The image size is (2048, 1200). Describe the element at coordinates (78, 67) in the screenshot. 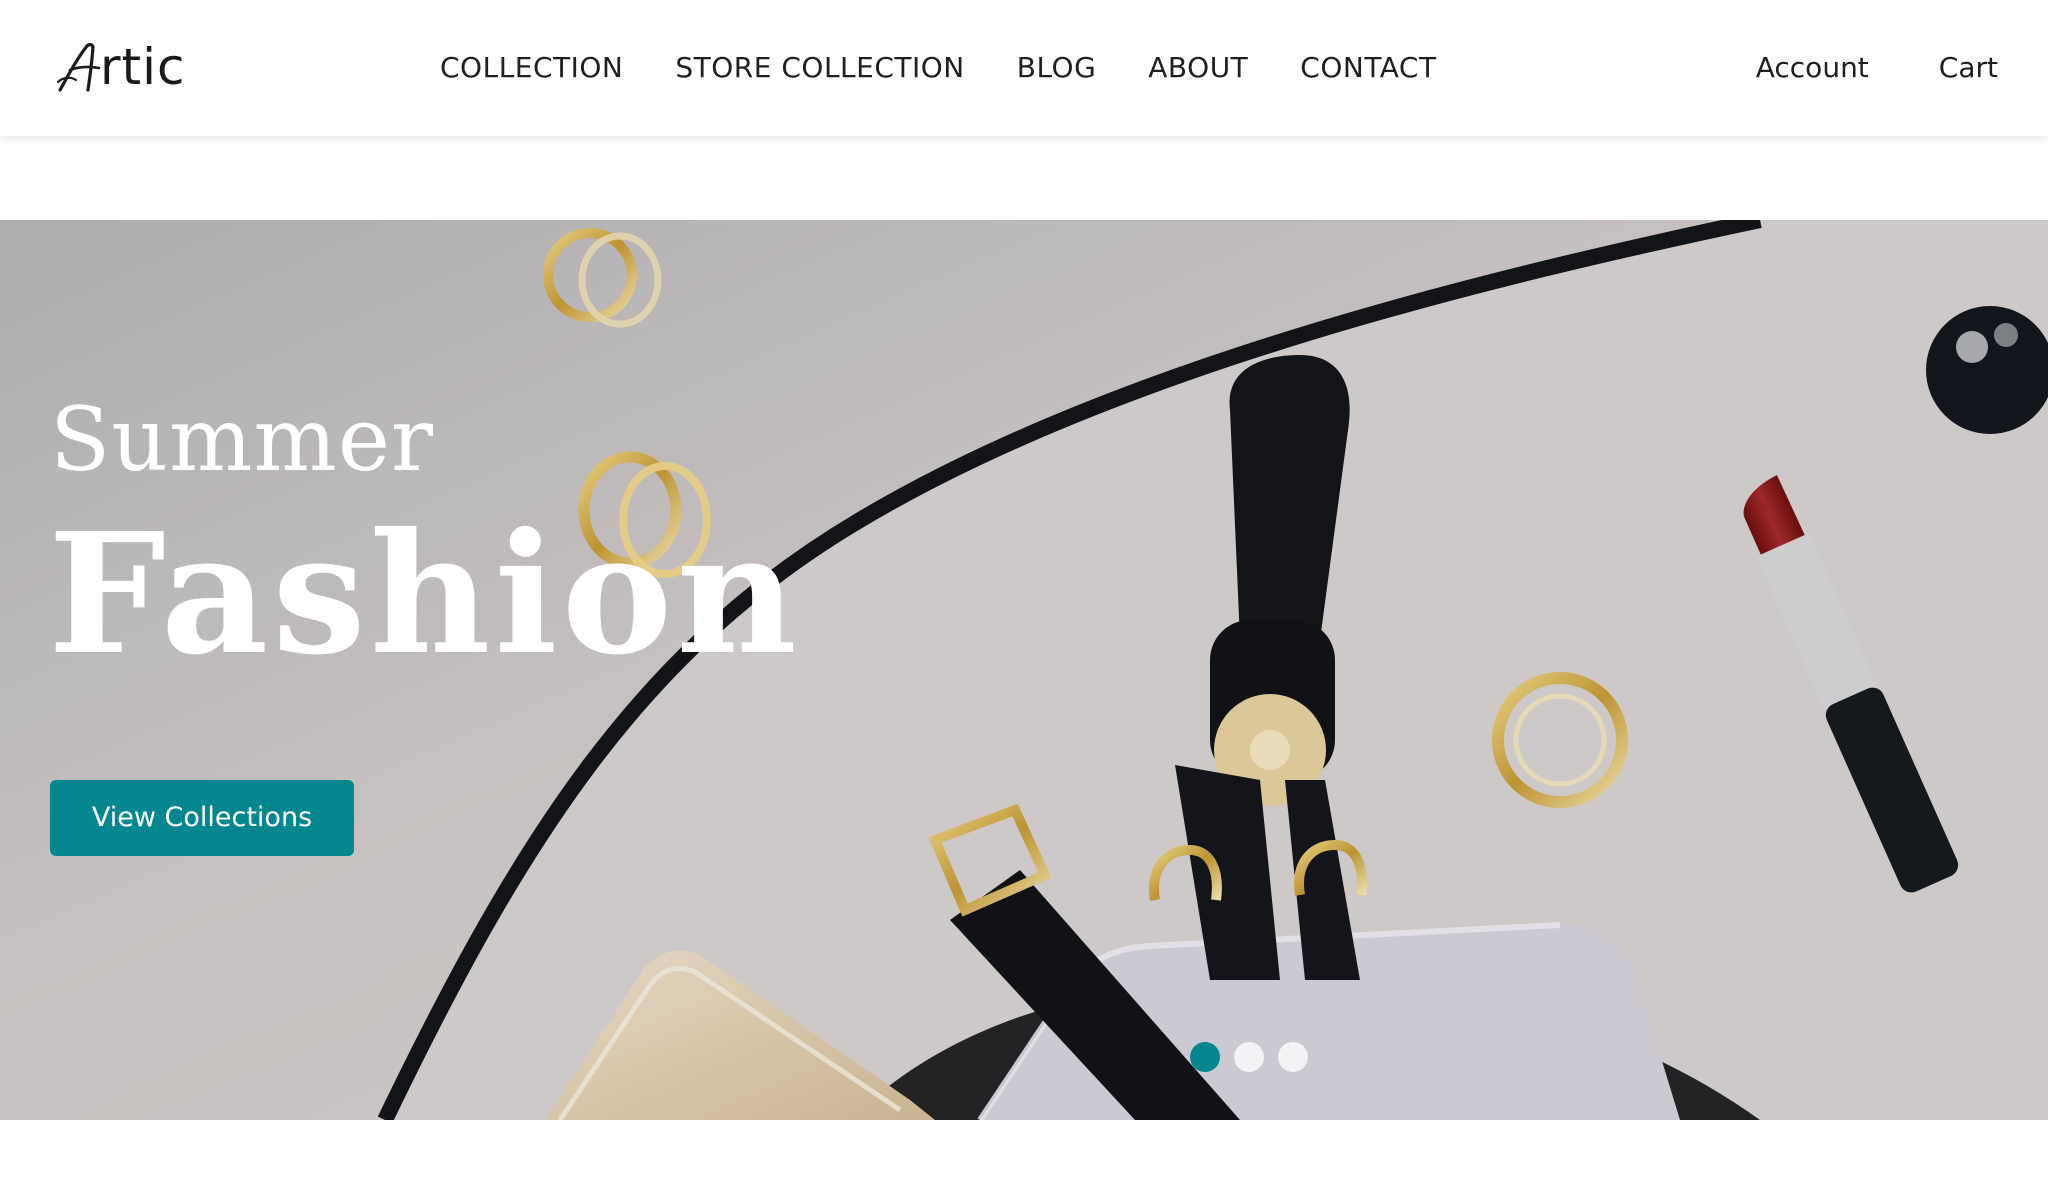

I see `logo-script-a-icon` at that location.